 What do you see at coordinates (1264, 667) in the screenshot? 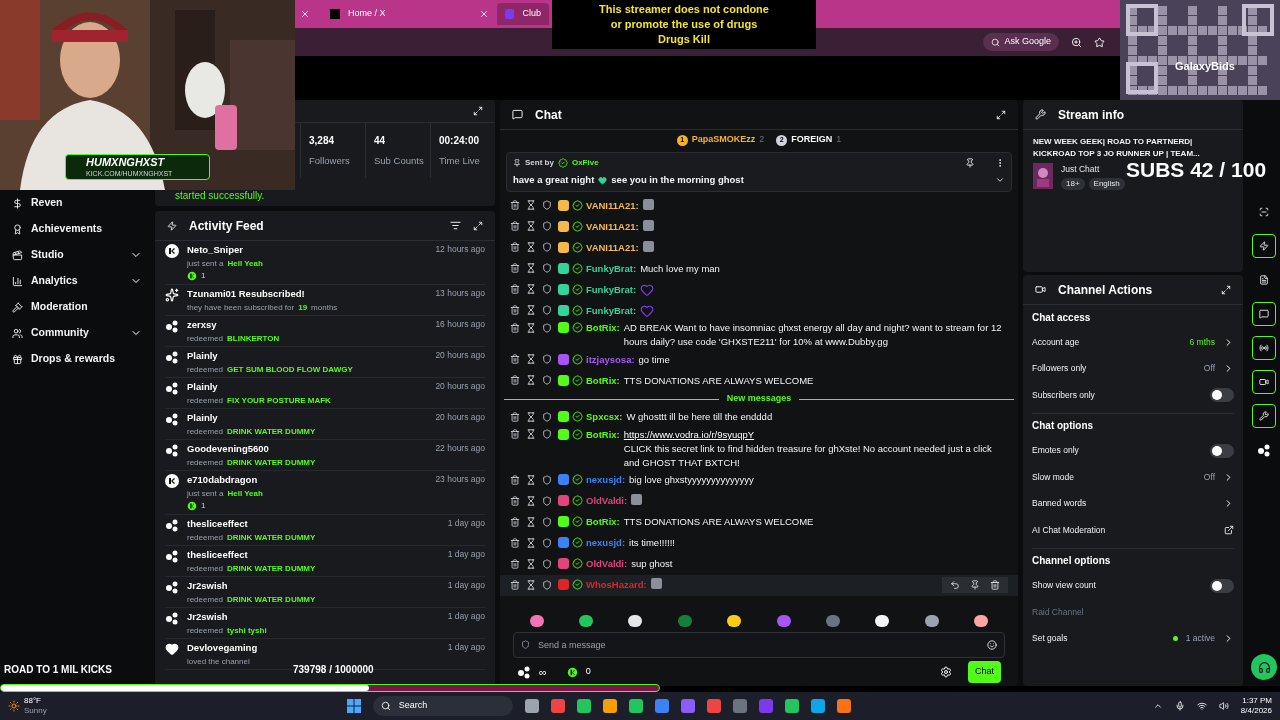
I see `support-button` at bounding box center [1264, 667].